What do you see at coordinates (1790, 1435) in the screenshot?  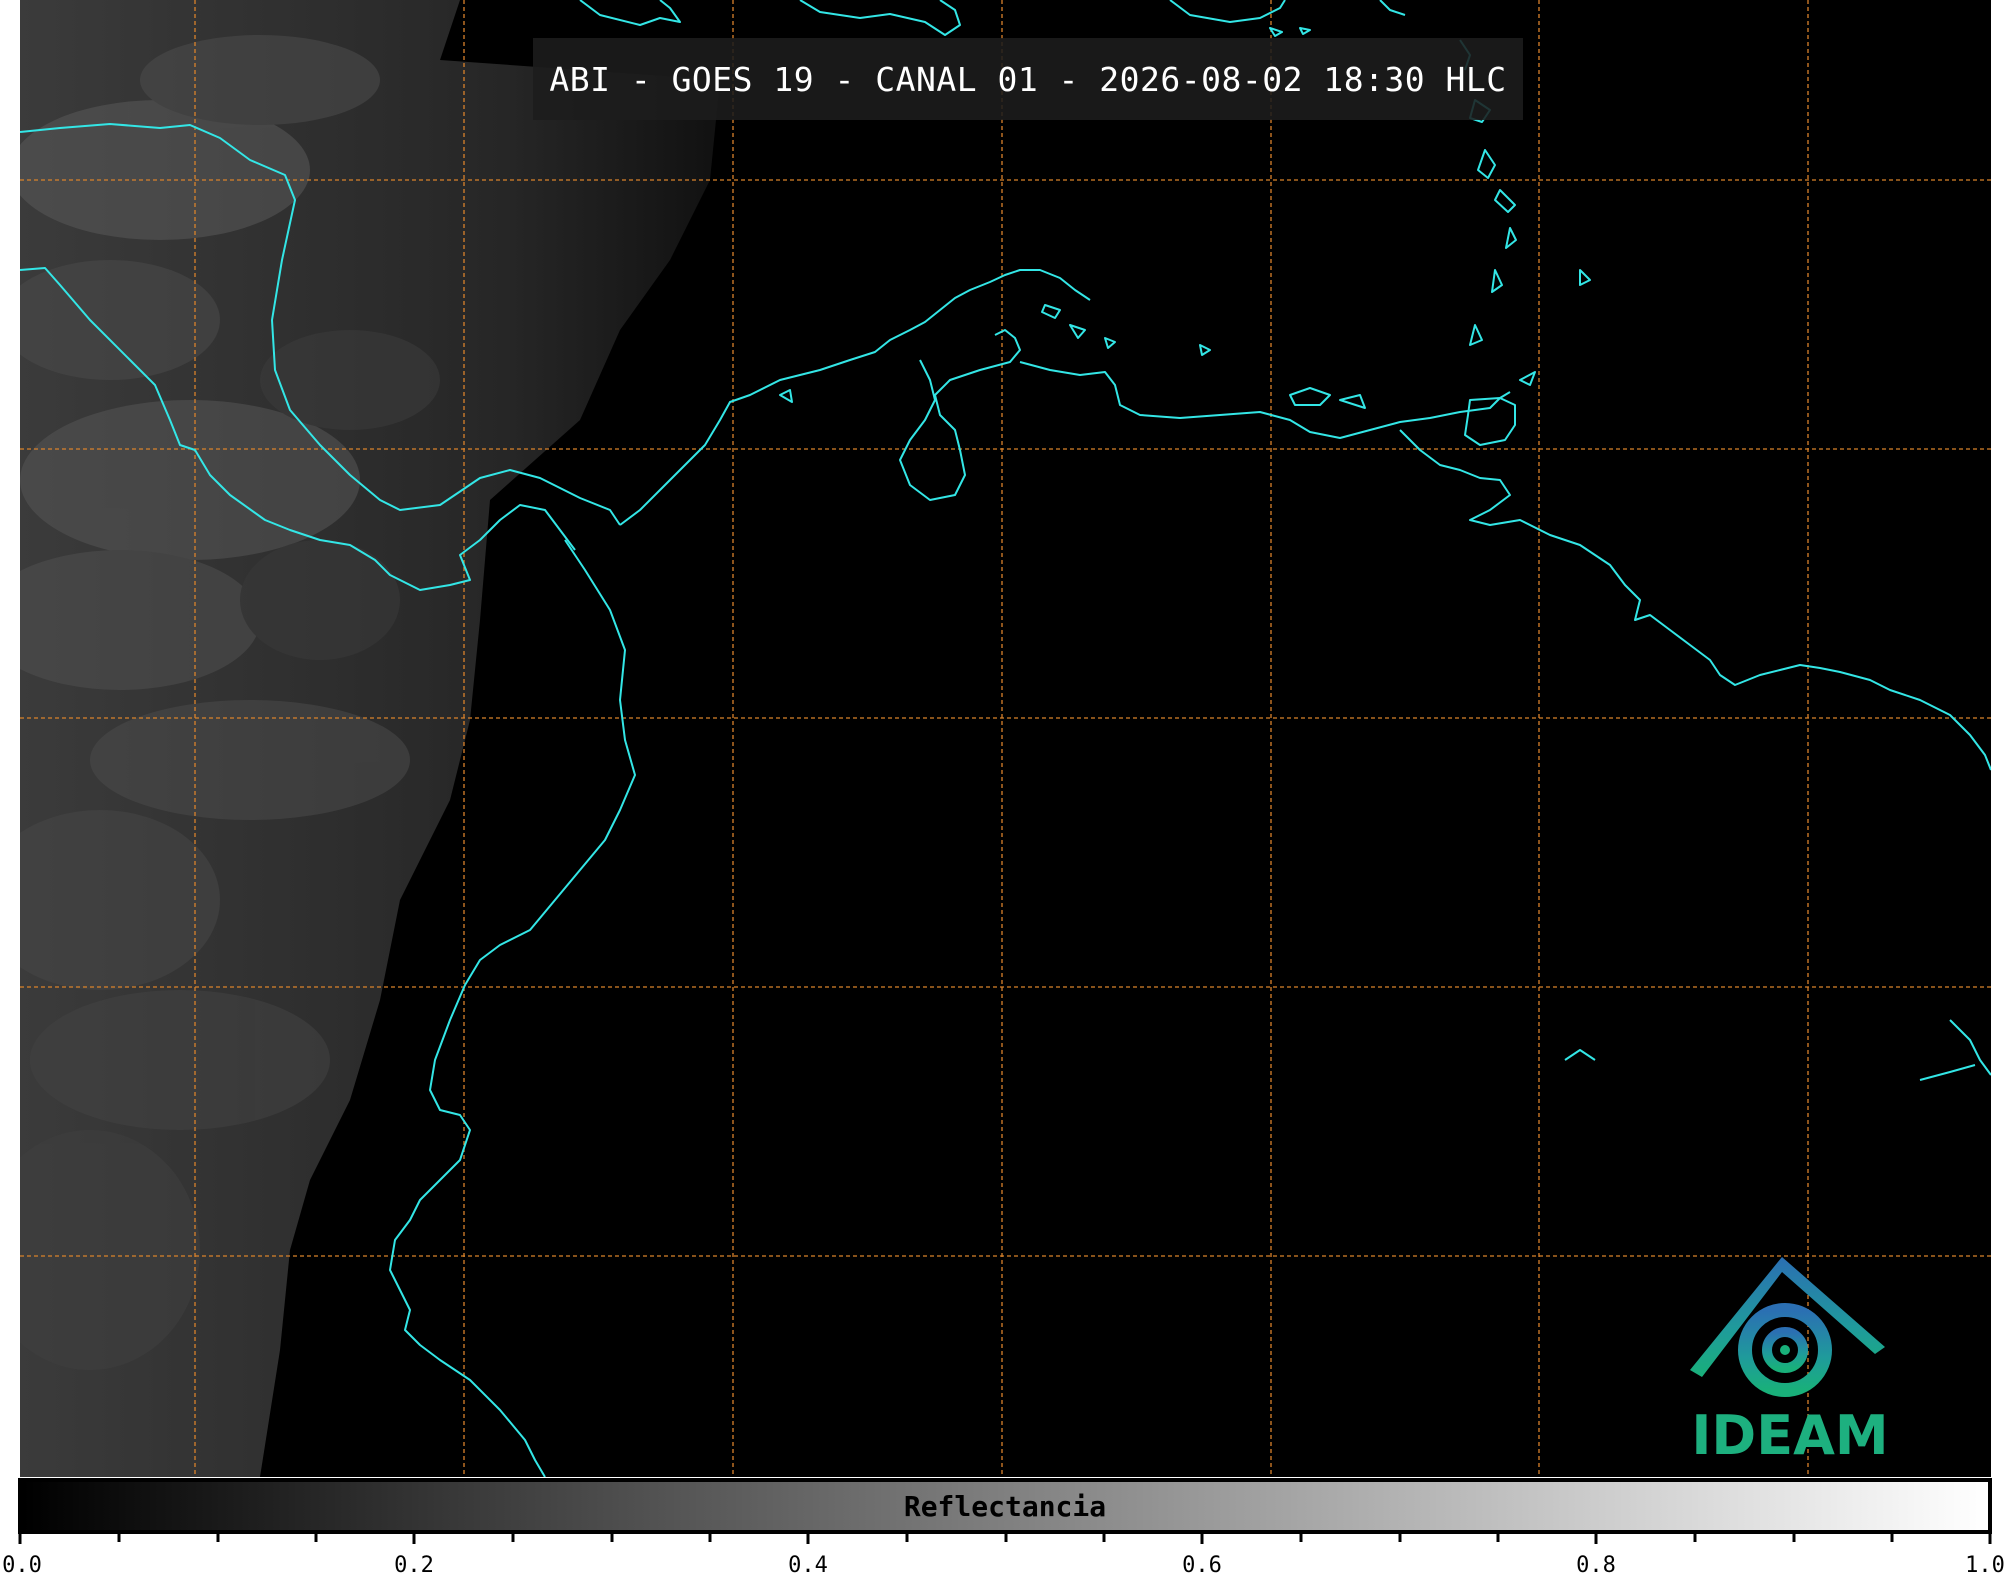 I see `ideam-logo-text: IDEAM` at bounding box center [1790, 1435].